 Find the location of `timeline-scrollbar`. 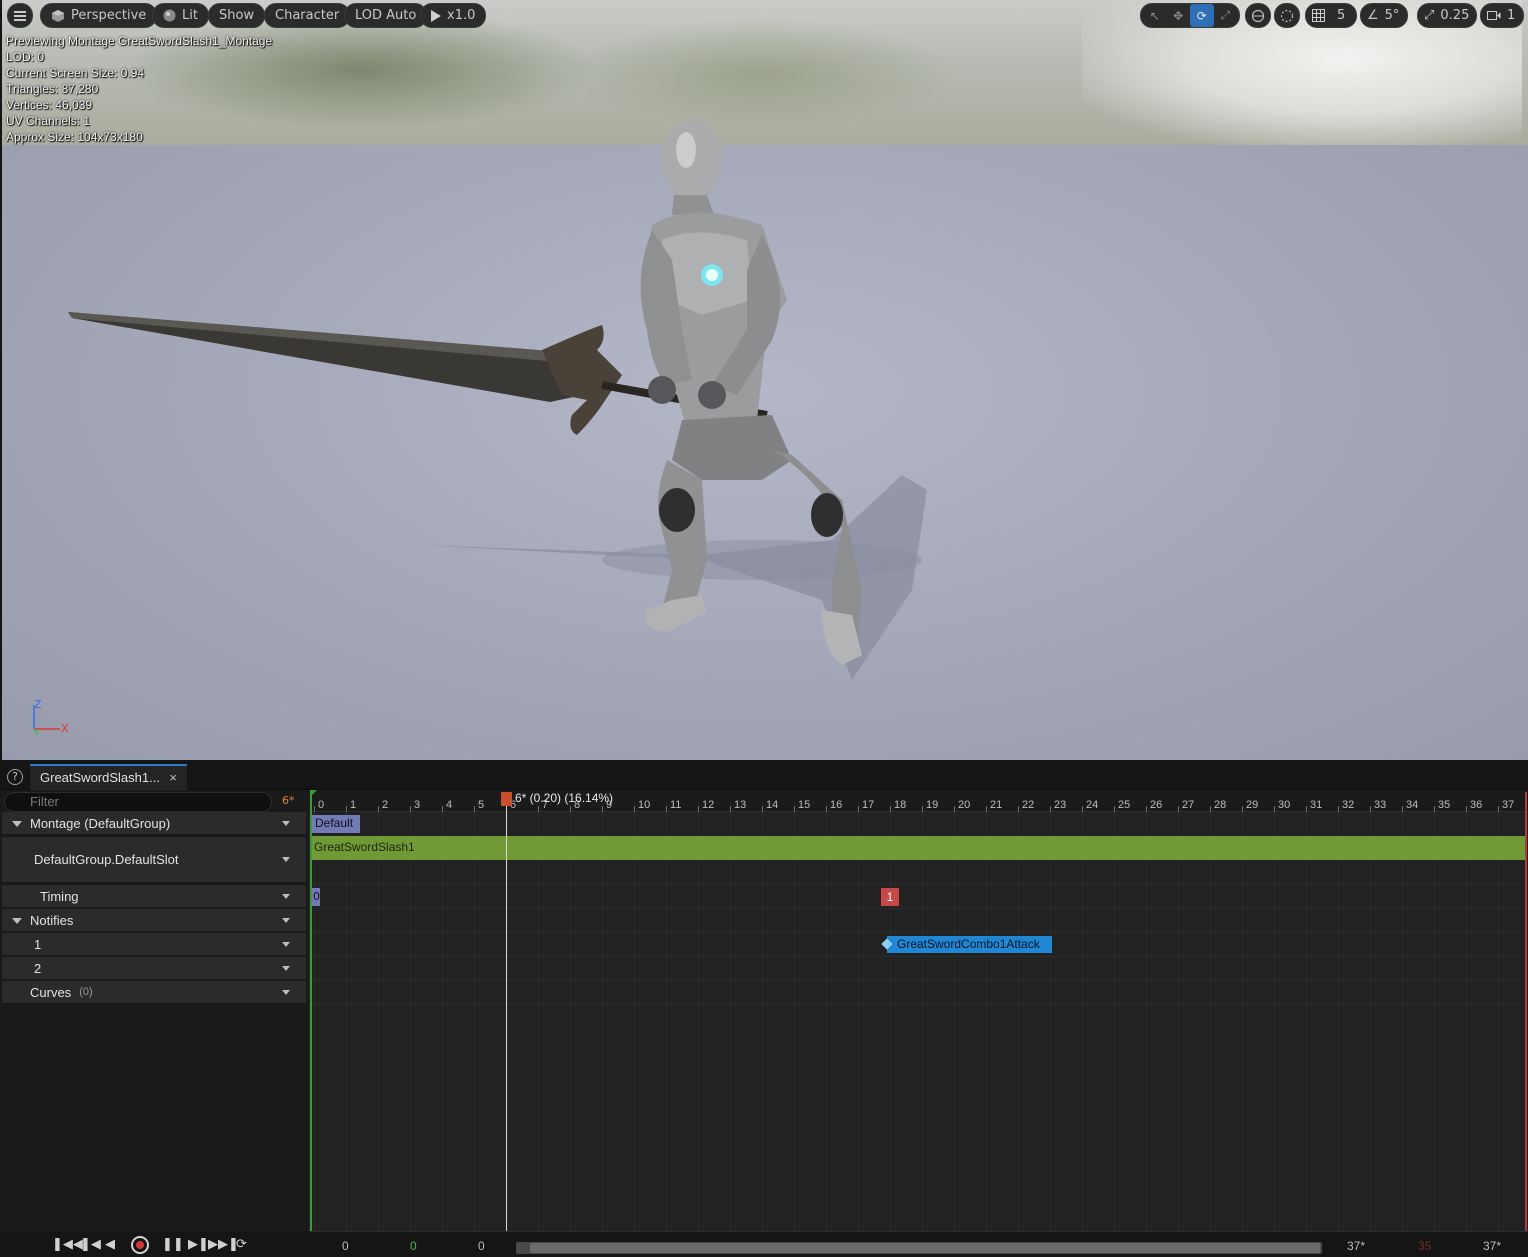

timeline-scrollbar is located at coordinates (919, 1248).